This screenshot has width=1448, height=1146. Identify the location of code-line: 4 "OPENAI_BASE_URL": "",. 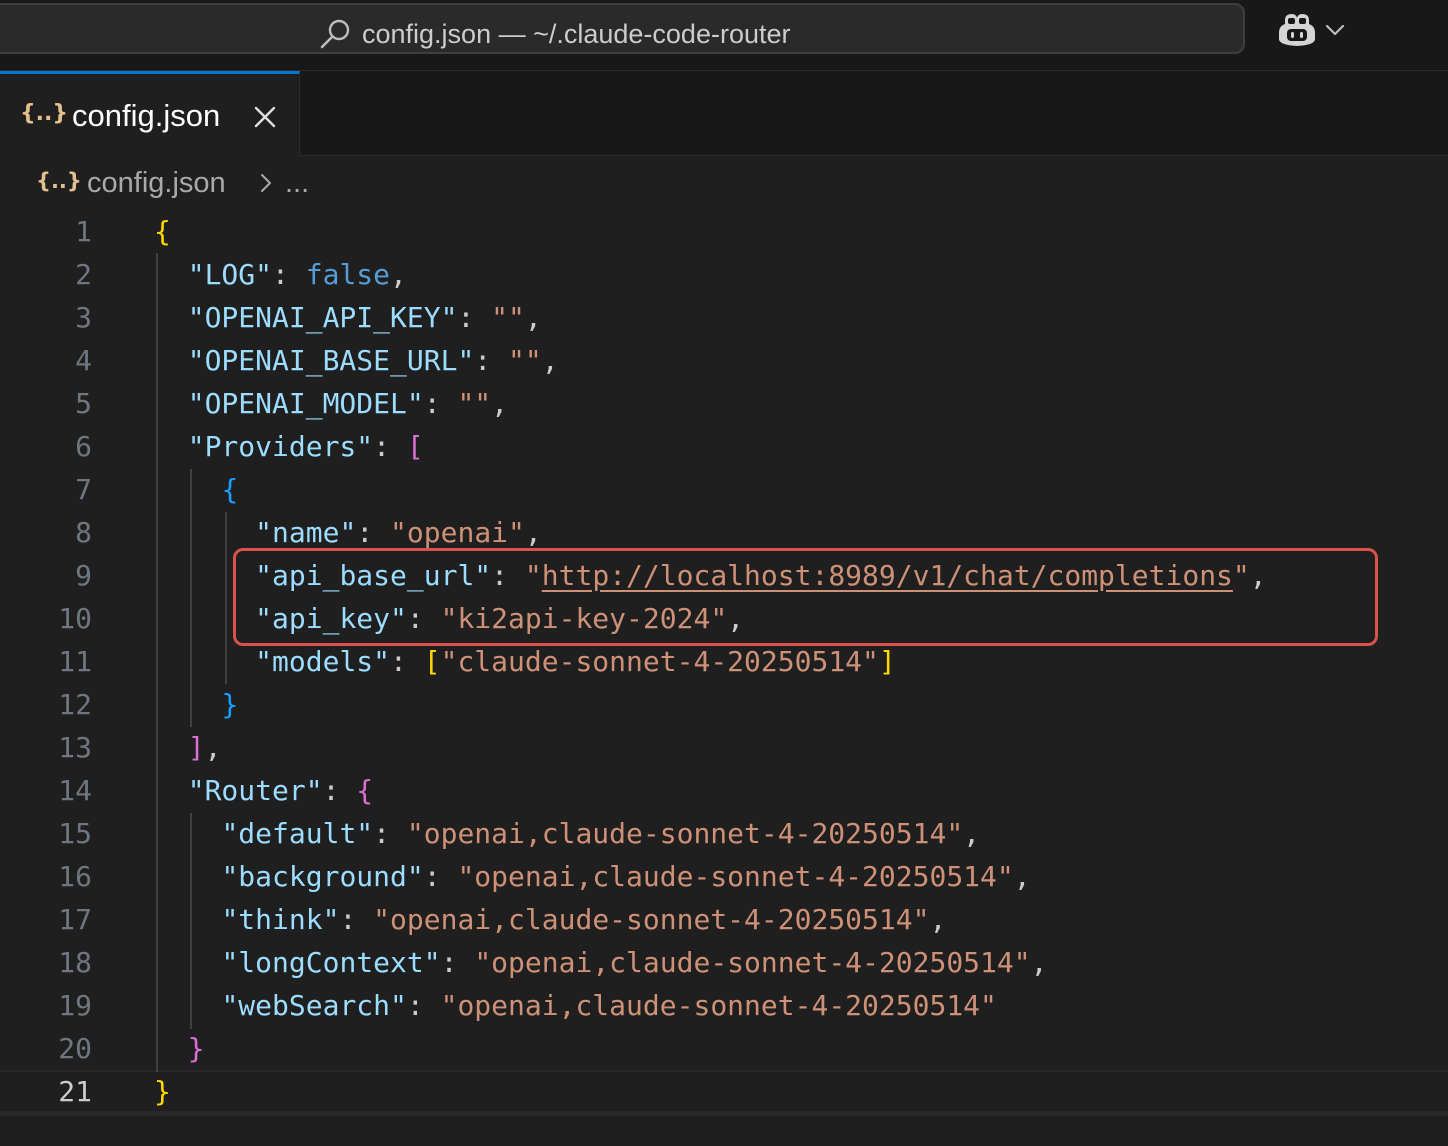
(724, 360).